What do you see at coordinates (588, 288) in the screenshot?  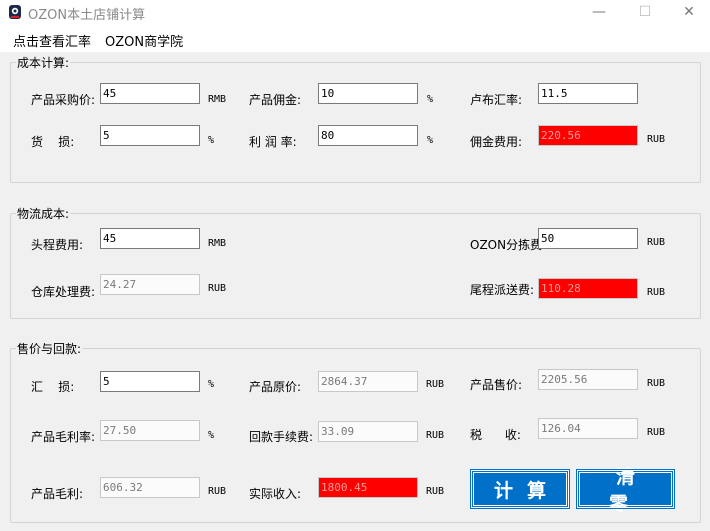 I see `last-mile-output` at bounding box center [588, 288].